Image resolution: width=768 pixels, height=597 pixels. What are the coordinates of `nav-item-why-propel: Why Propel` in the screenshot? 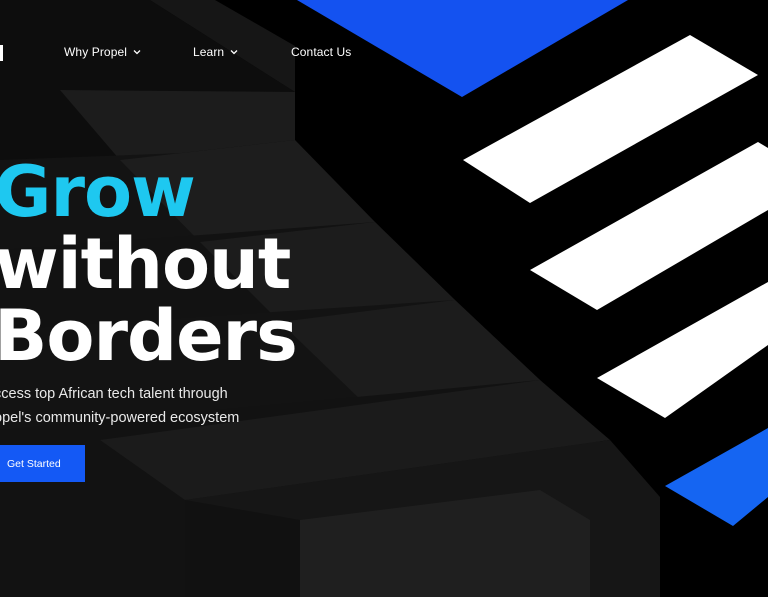 It's located at (102, 52).